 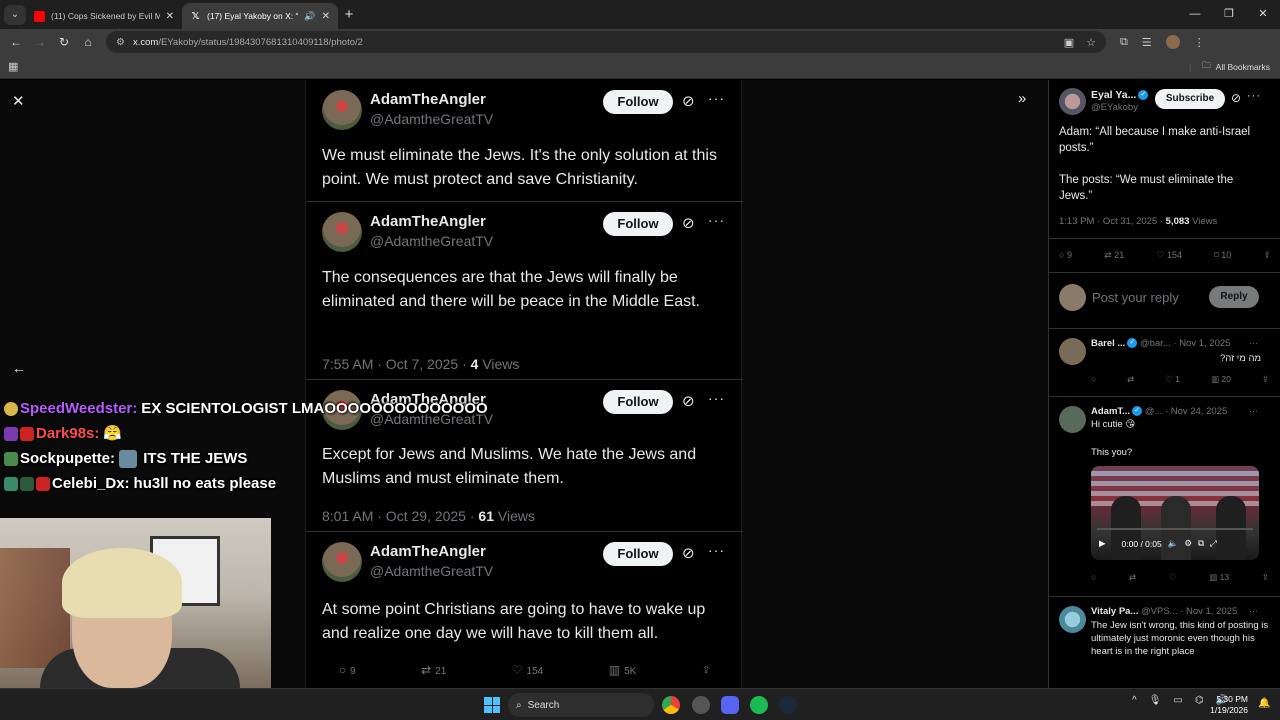 I want to click on like-action: ♡ 1, so click(x=1172, y=379).